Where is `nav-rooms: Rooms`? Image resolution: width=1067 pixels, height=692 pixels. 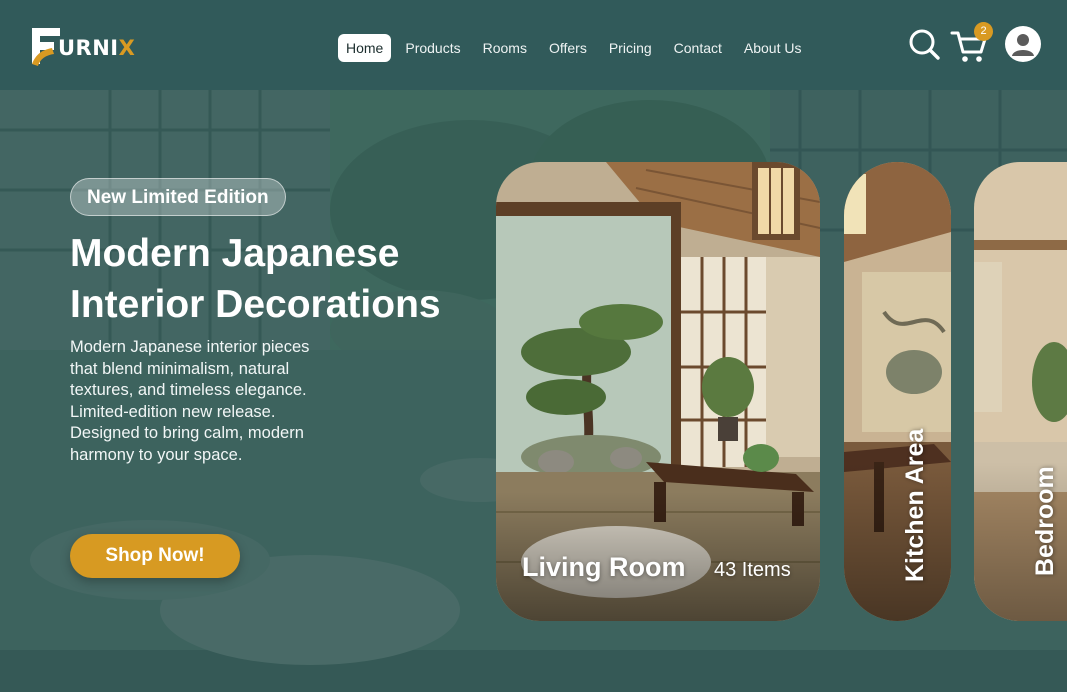 nav-rooms: Rooms is located at coordinates (505, 48).